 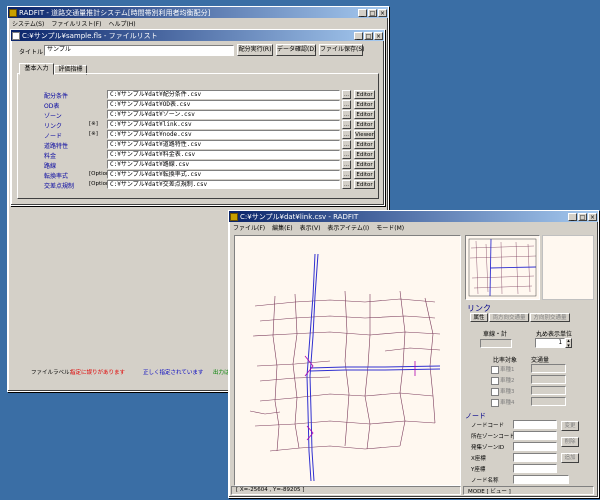 What do you see at coordinates (223, 134) in the screenshot?
I see `row-path-input: C:¥サンプル¥dat¥node.csv` at bounding box center [223, 134].